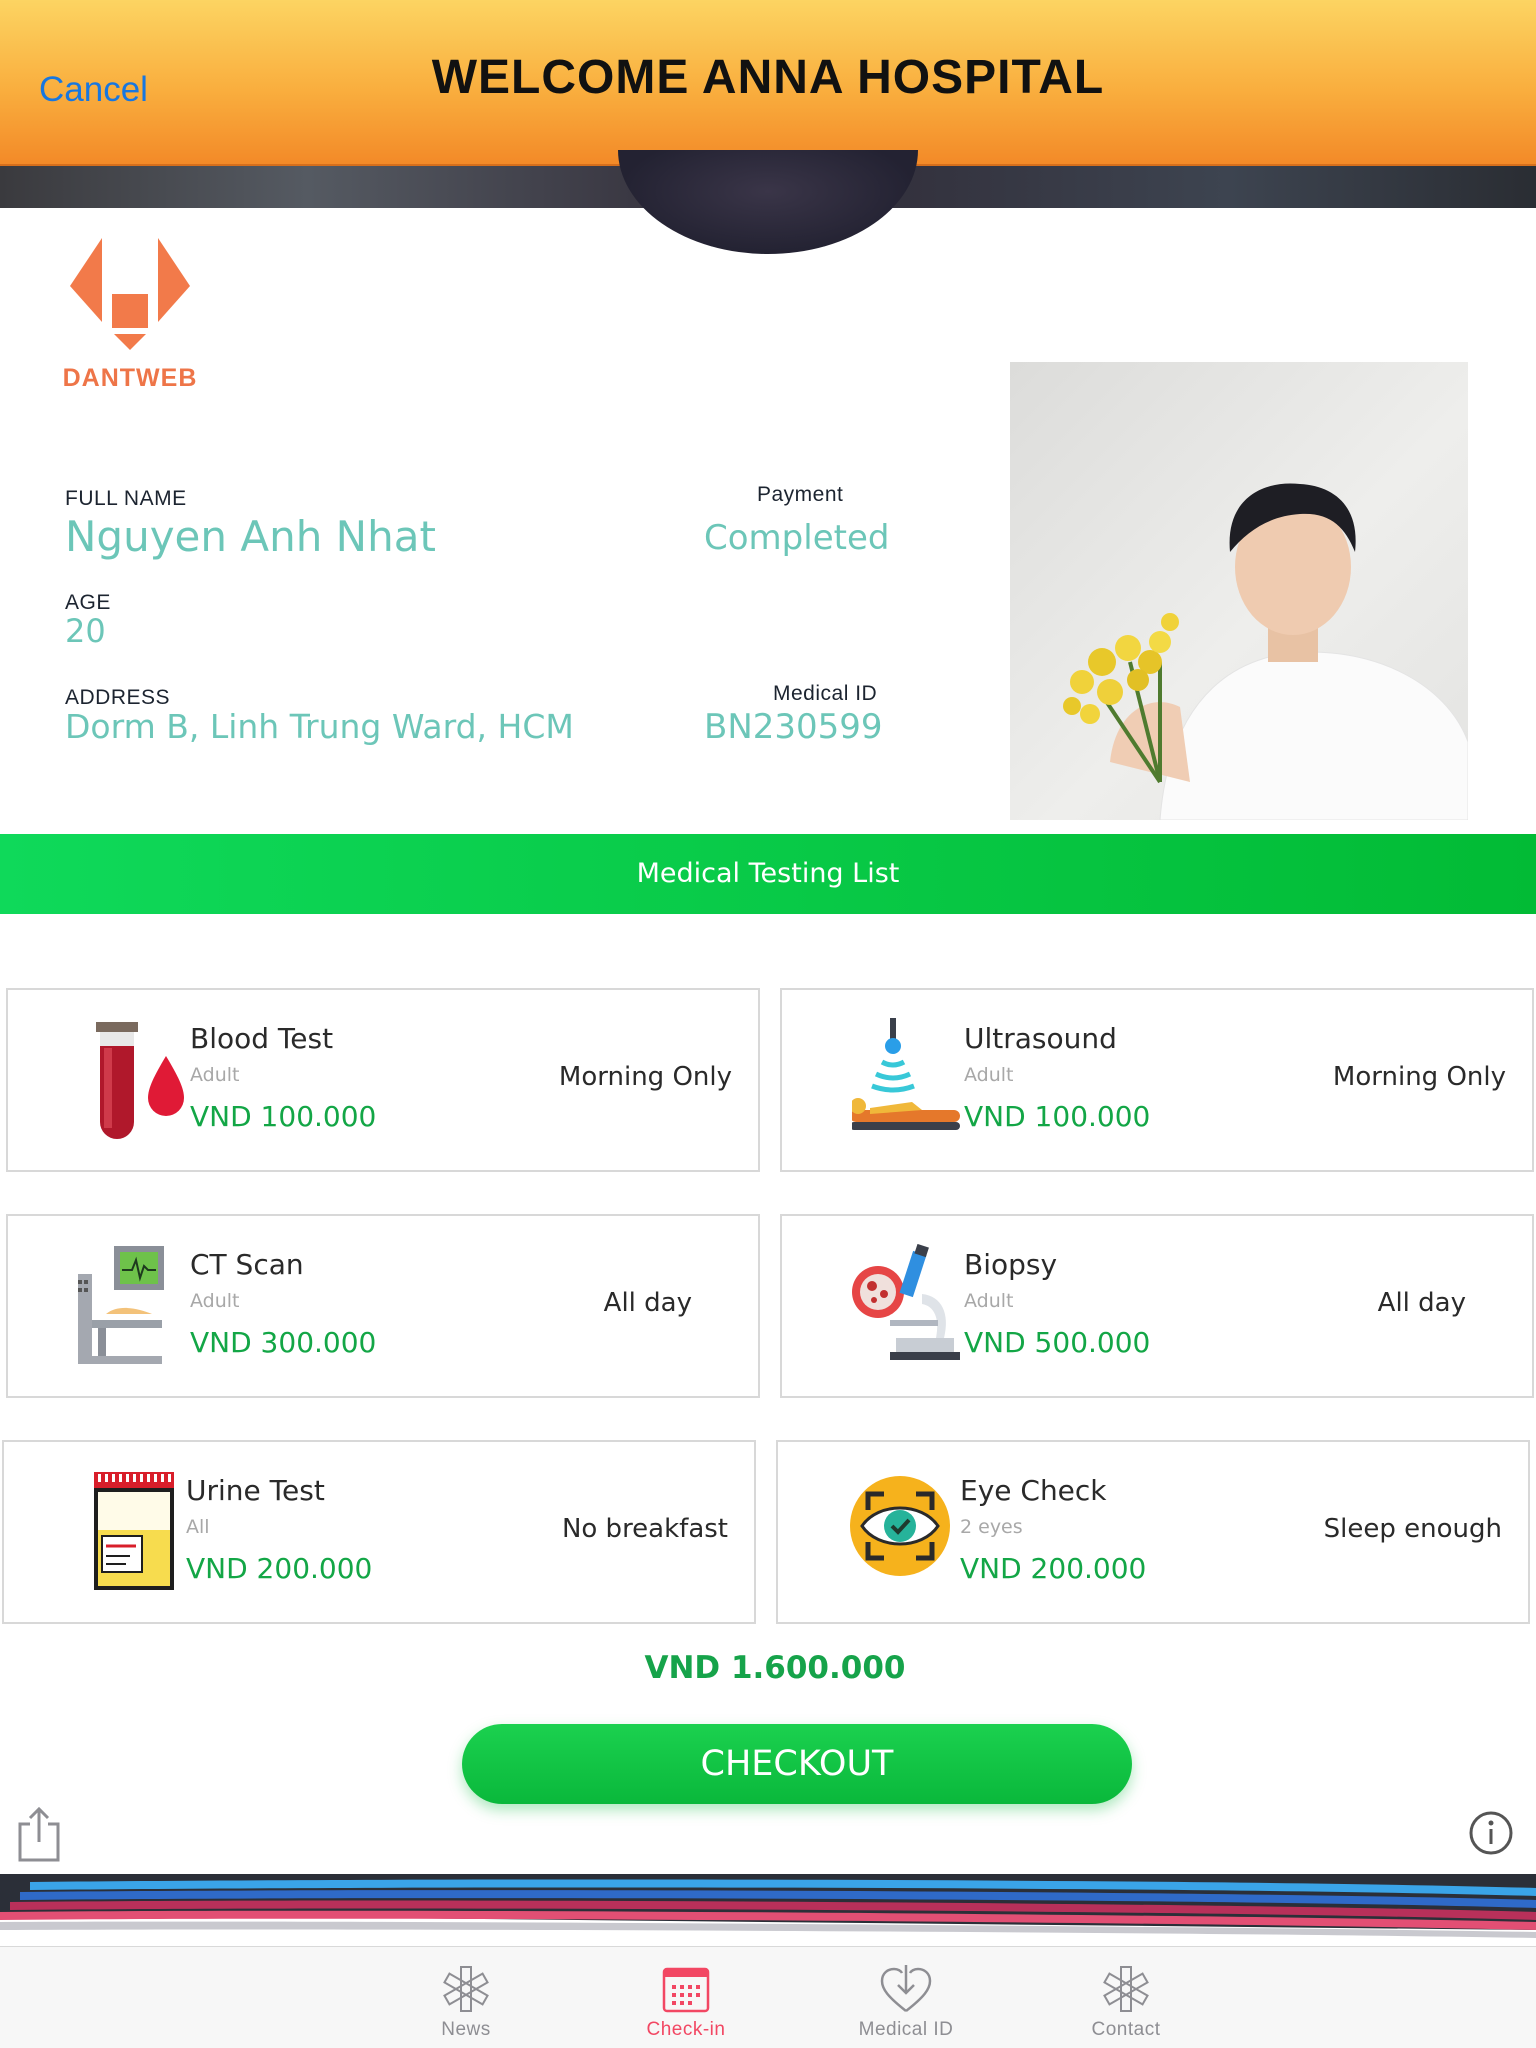  Describe the element at coordinates (1057, 1342) in the screenshot. I see `test-price: VND 500.000` at that location.